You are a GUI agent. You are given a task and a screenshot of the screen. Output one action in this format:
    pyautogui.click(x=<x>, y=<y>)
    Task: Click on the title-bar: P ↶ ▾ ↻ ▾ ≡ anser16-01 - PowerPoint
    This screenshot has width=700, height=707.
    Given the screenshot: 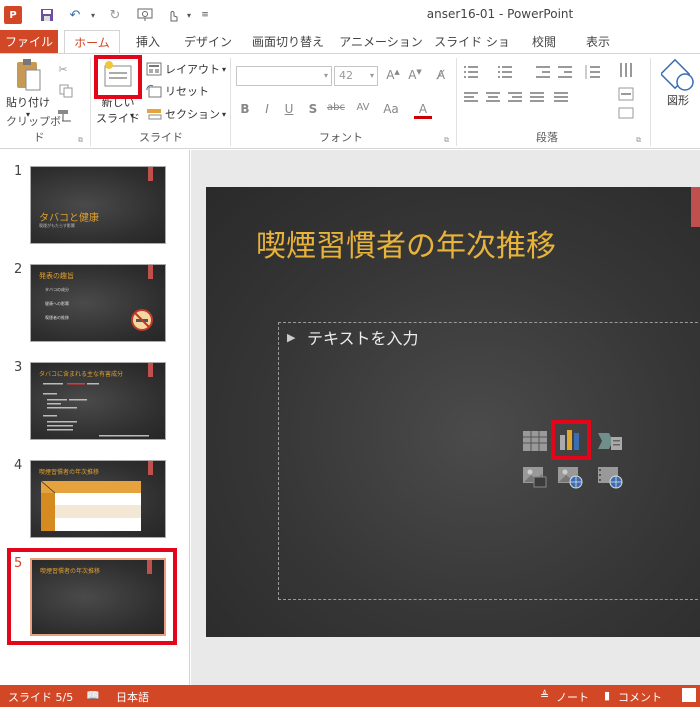 What is the action you would take?
    pyautogui.click(x=350, y=15)
    